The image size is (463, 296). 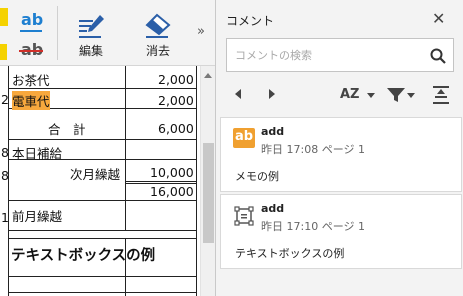 I want to click on erase-button: 消去, so click(x=158, y=35).